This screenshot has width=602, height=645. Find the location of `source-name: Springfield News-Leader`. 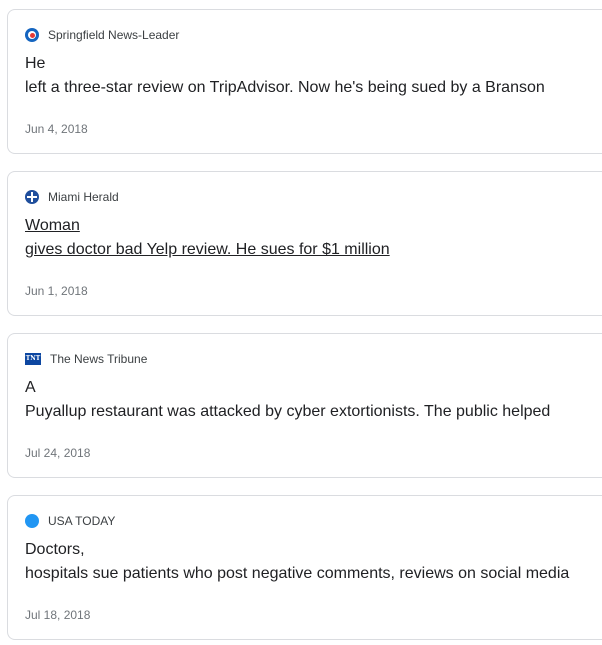

source-name: Springfield News-Leader is located at coordinates (114, 35).